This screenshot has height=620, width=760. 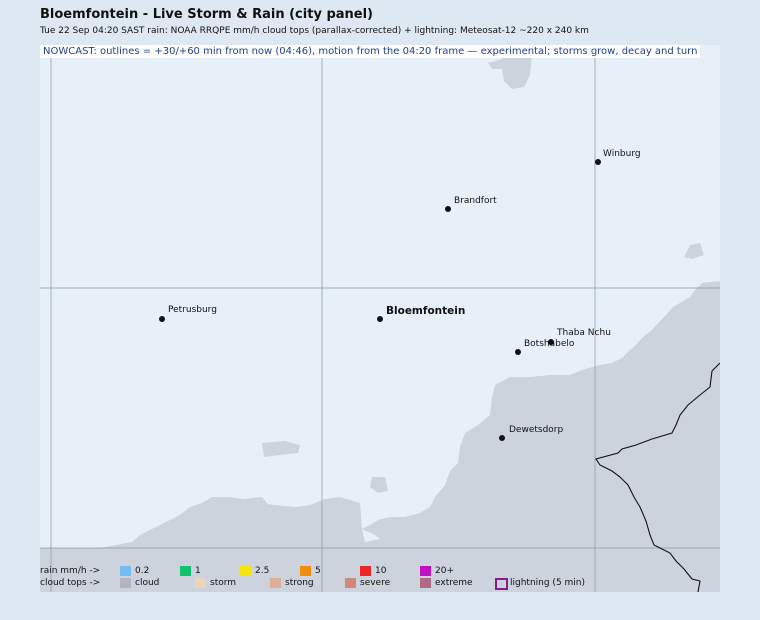 What do you see at coordinates (598, 162) in the screenshot?
I see `city-dot-winburg` at bounding box center [598, 162].